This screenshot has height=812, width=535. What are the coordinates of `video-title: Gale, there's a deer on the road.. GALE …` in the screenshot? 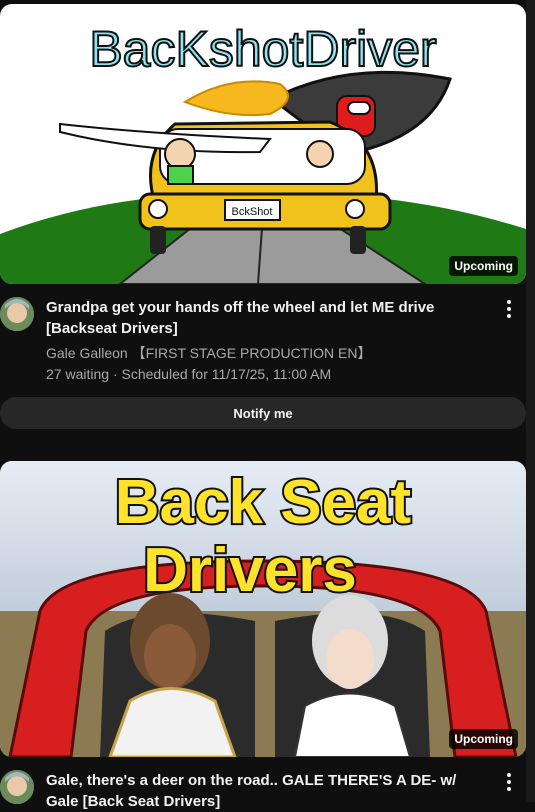 It's located at (266, 791).